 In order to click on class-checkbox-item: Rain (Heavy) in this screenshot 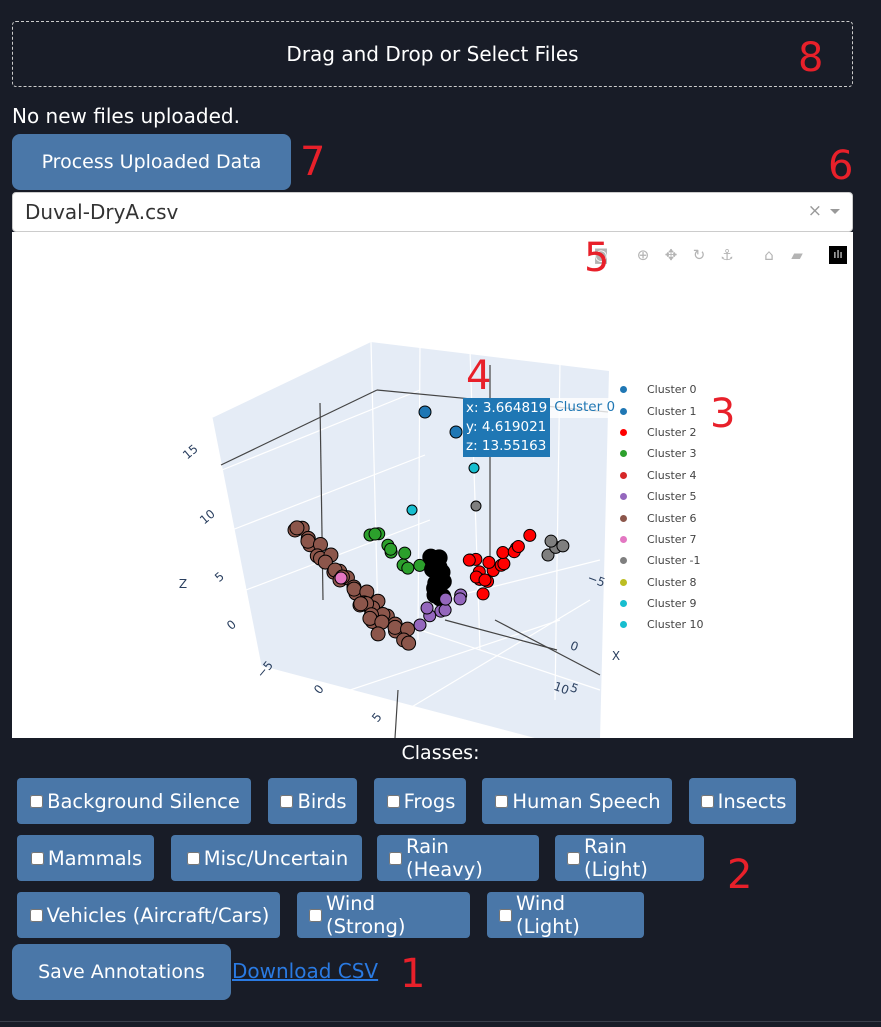, I will do `click(458, 858)`.